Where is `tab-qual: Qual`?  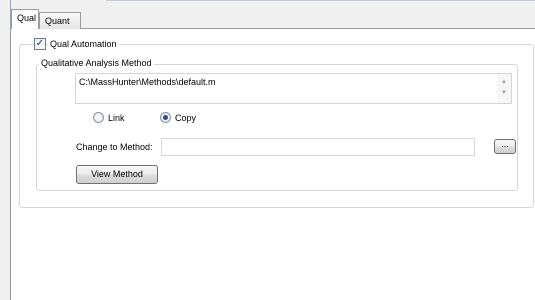 tab-qual: Qual is located at coordinates (25, 19).